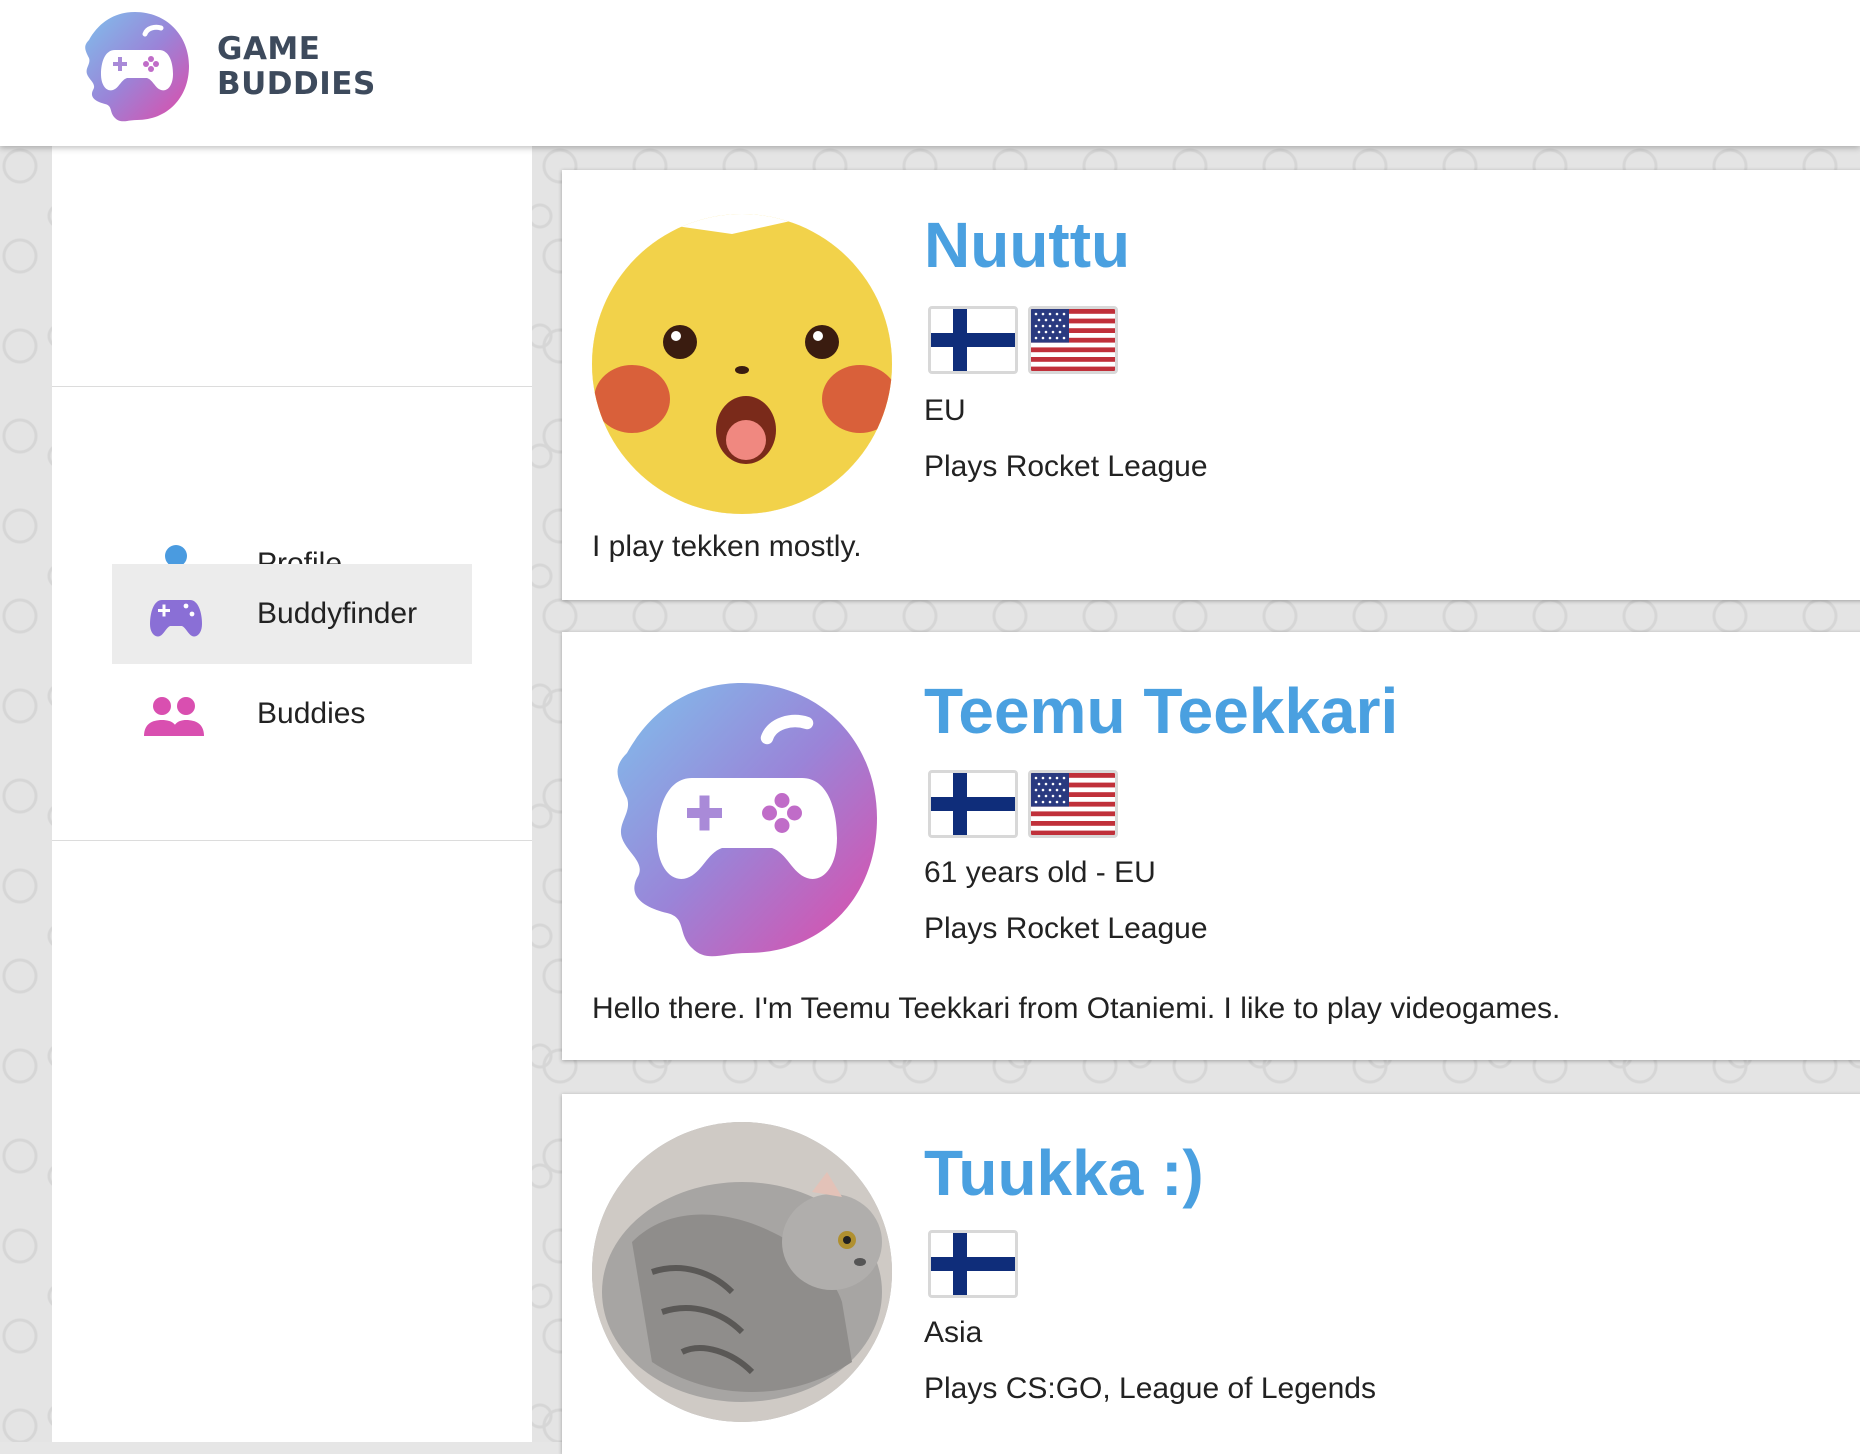 This screenshot has width=1860, height=1454. What do you see at coordinates (292, 840) in the screenshot?
I see `sidebar-divider-bottom` at bounding box center [292, 840].